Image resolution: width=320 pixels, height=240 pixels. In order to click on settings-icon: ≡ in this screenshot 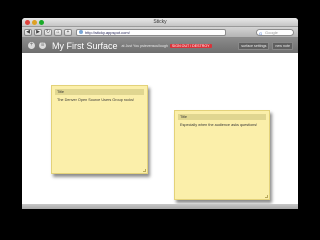, I will do `click(42, 45)`.